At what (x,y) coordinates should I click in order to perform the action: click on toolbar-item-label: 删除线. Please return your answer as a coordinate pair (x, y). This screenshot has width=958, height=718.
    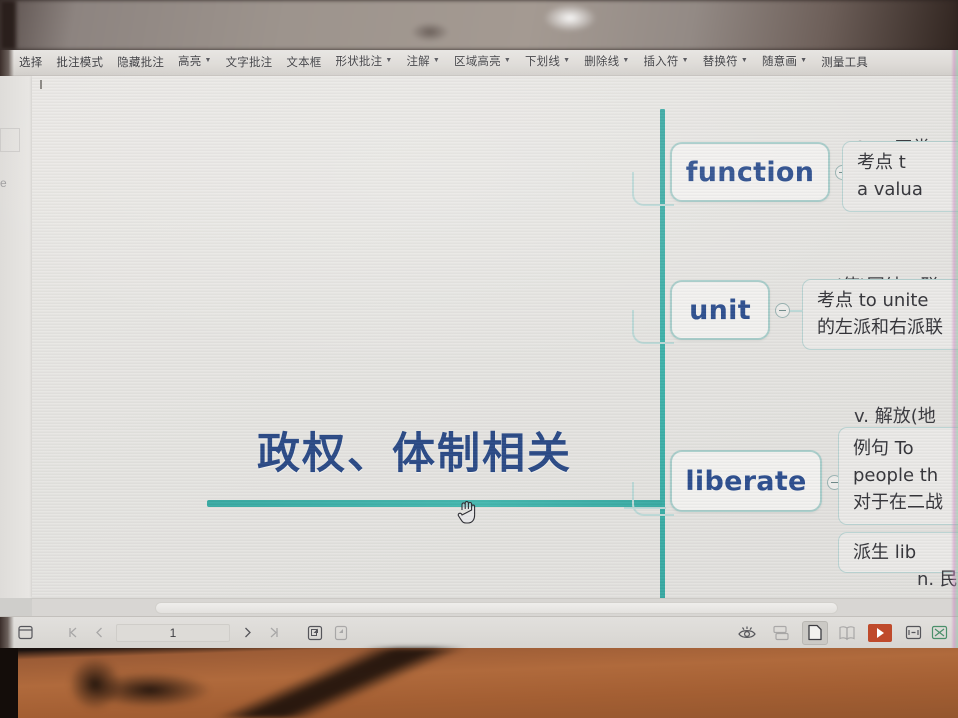
    Looking at the image, I should click on (602, 61).